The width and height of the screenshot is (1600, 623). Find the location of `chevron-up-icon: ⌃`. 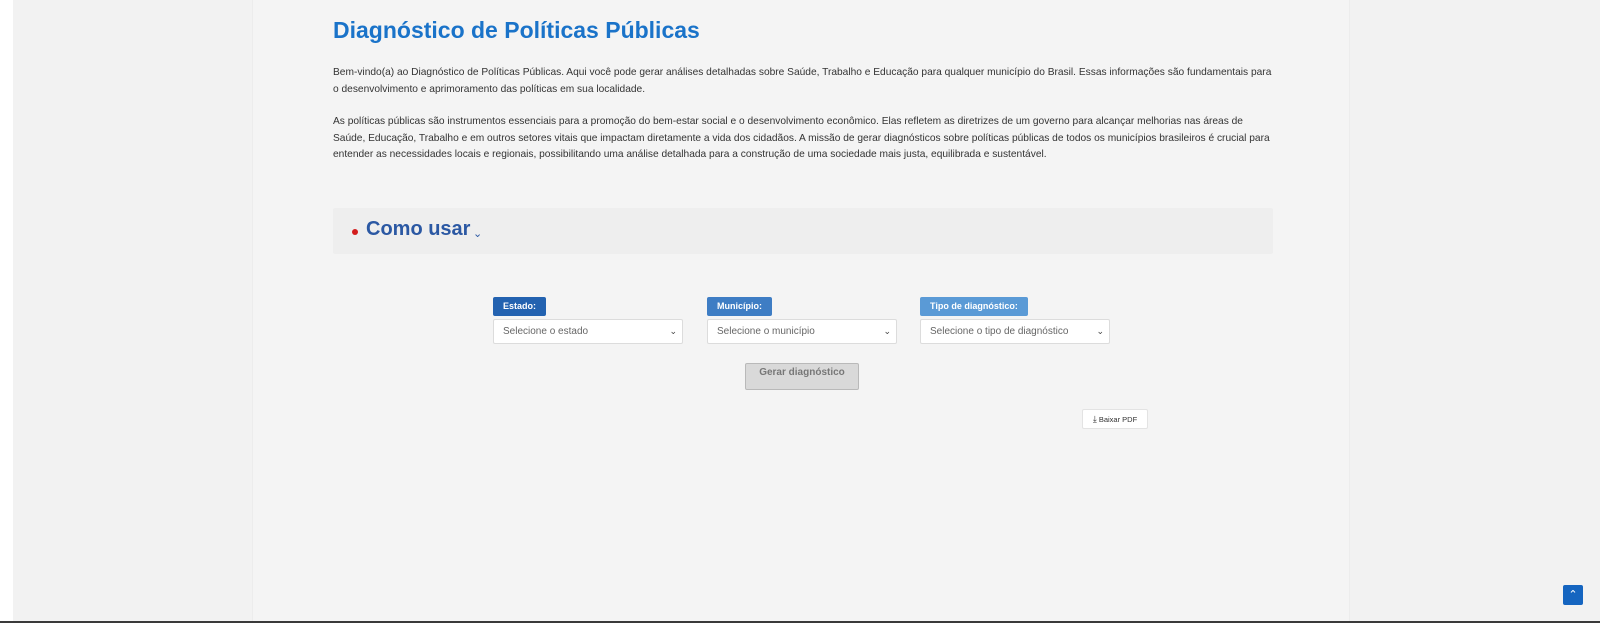

chevron-up-icon: ⌃ is located at coordinates (1573, 595).